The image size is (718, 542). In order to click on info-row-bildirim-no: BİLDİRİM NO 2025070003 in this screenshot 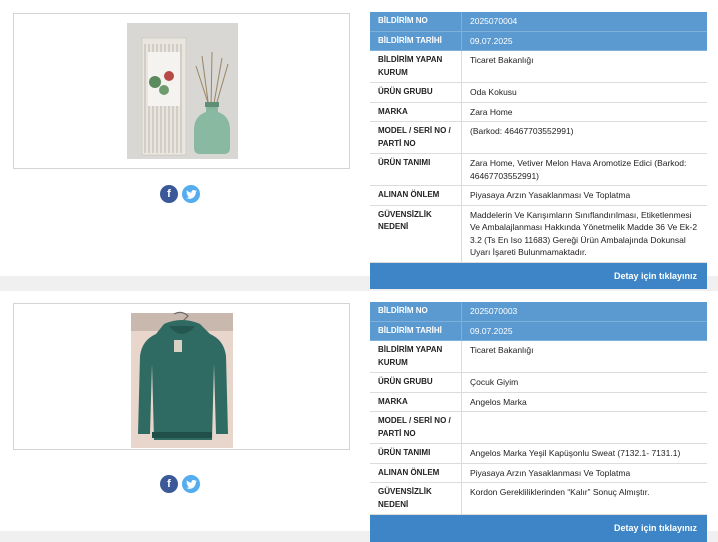, I will do `click(538, 312)`.